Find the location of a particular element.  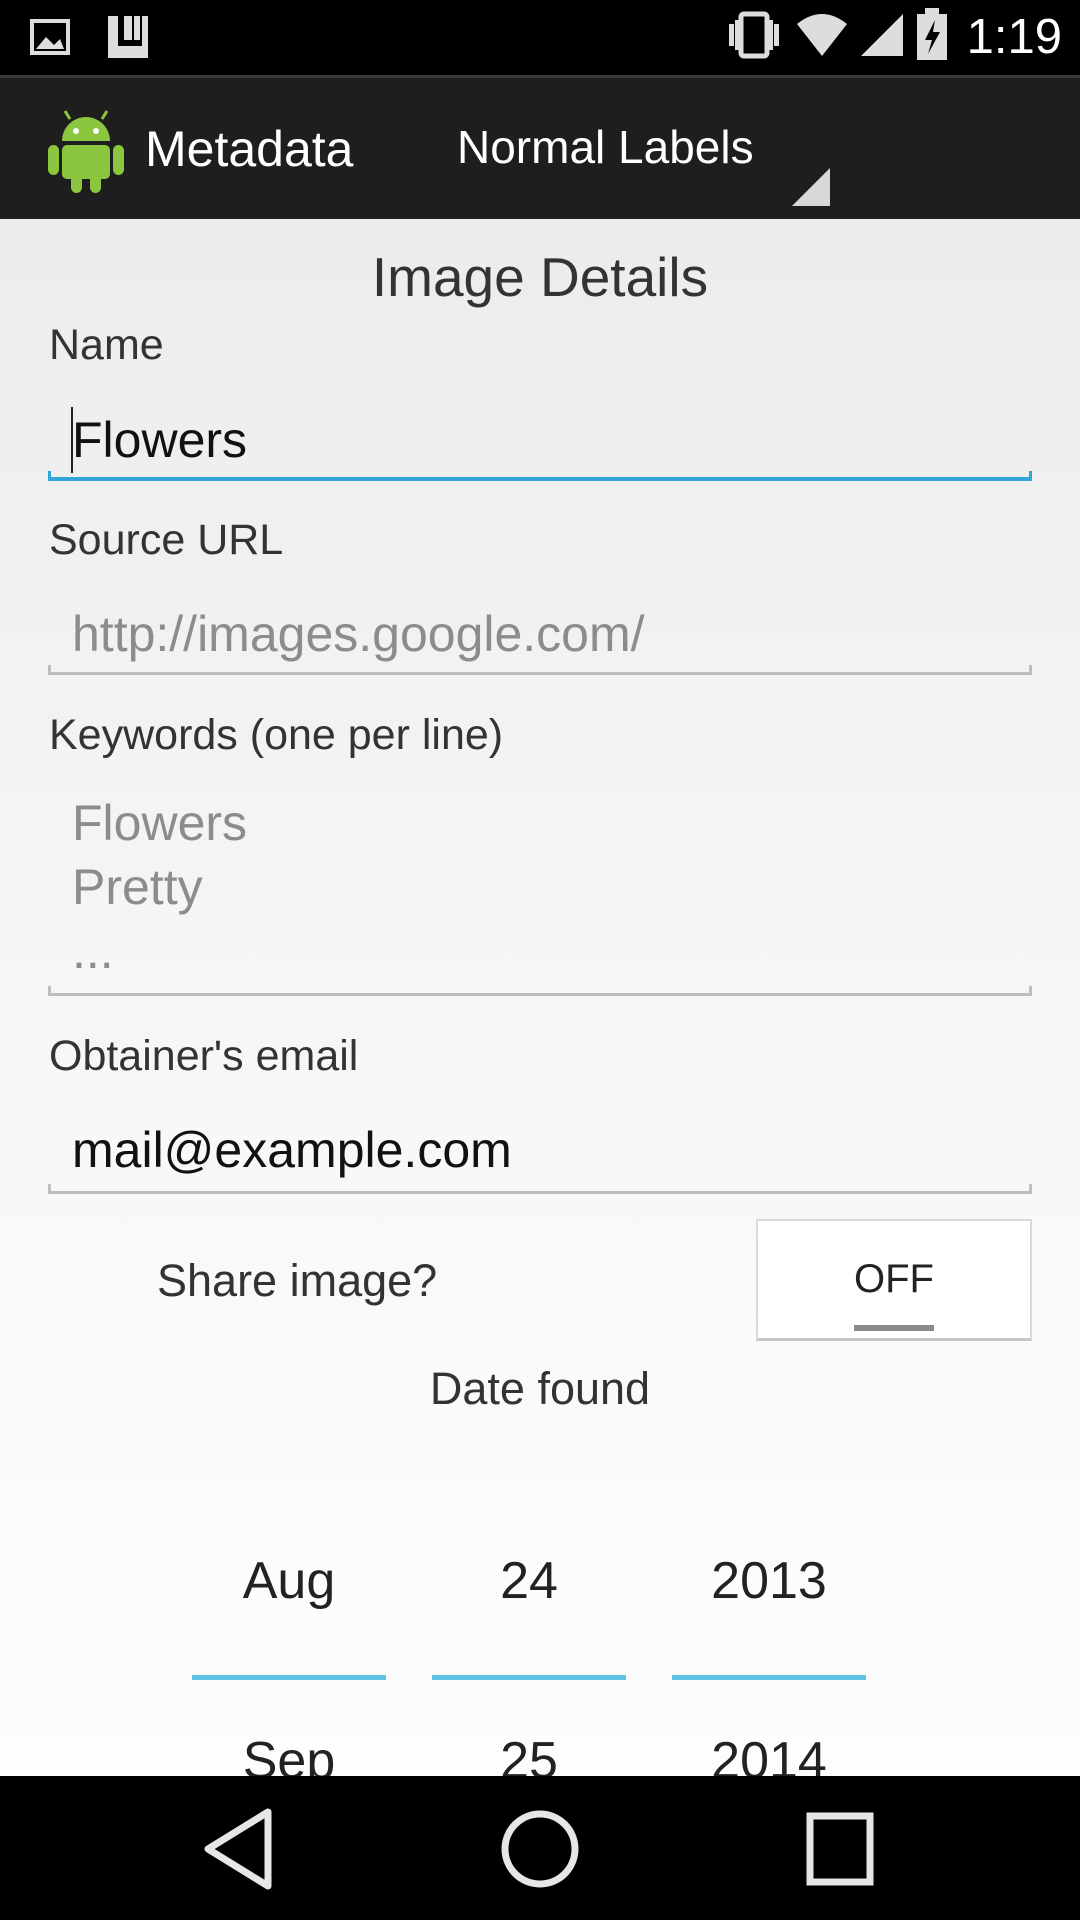

spinner-arrow-icon is located at coordinates (811, 187).